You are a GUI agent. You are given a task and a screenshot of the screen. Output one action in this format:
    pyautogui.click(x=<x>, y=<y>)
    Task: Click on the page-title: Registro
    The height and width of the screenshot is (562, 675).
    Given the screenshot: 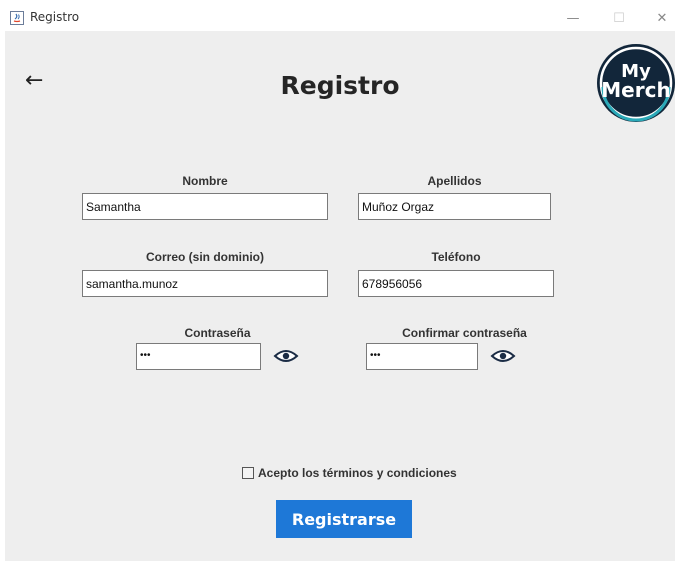 What is the action you would take?
    pyautogui.click(x=340, y=85)
    